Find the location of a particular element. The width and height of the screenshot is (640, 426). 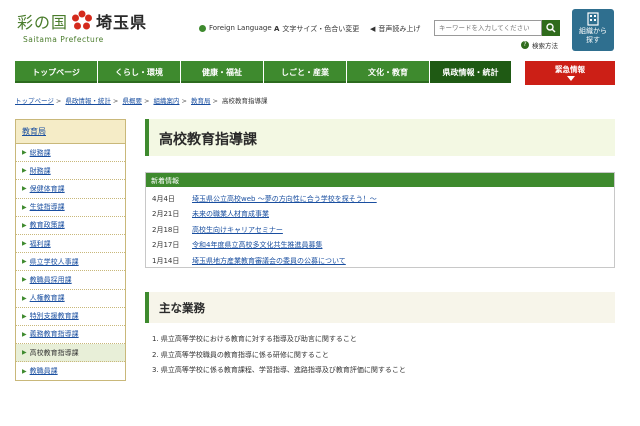

breadcrumb-current: 高校教育指導課 is located at coordinates (245, 101).